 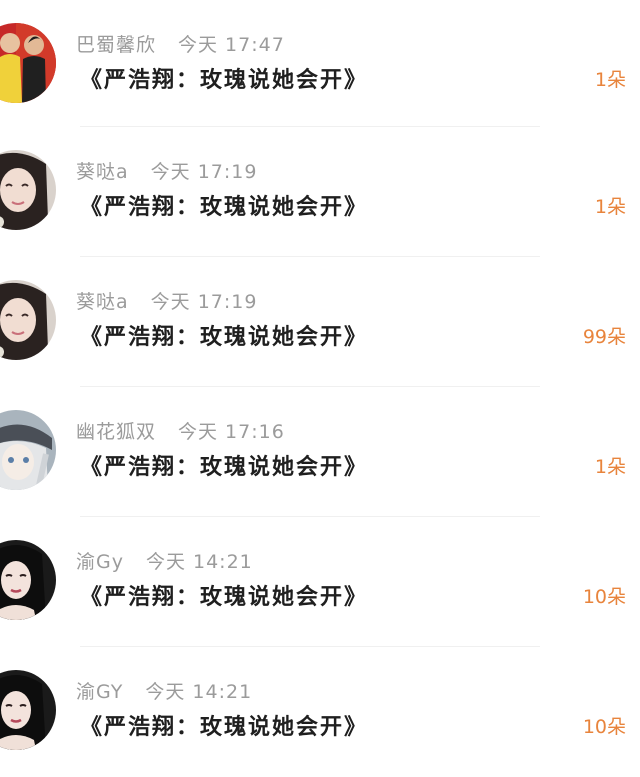 I want to click on item-meta: 渝GY 今天 14:21, so click(x=164, y=690).